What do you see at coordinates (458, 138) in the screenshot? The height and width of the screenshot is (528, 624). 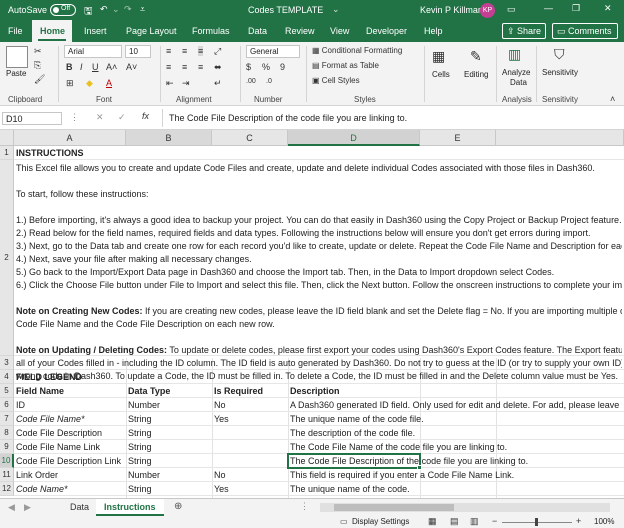 I see `column-header-e: E` at bounding box center [458, 138].